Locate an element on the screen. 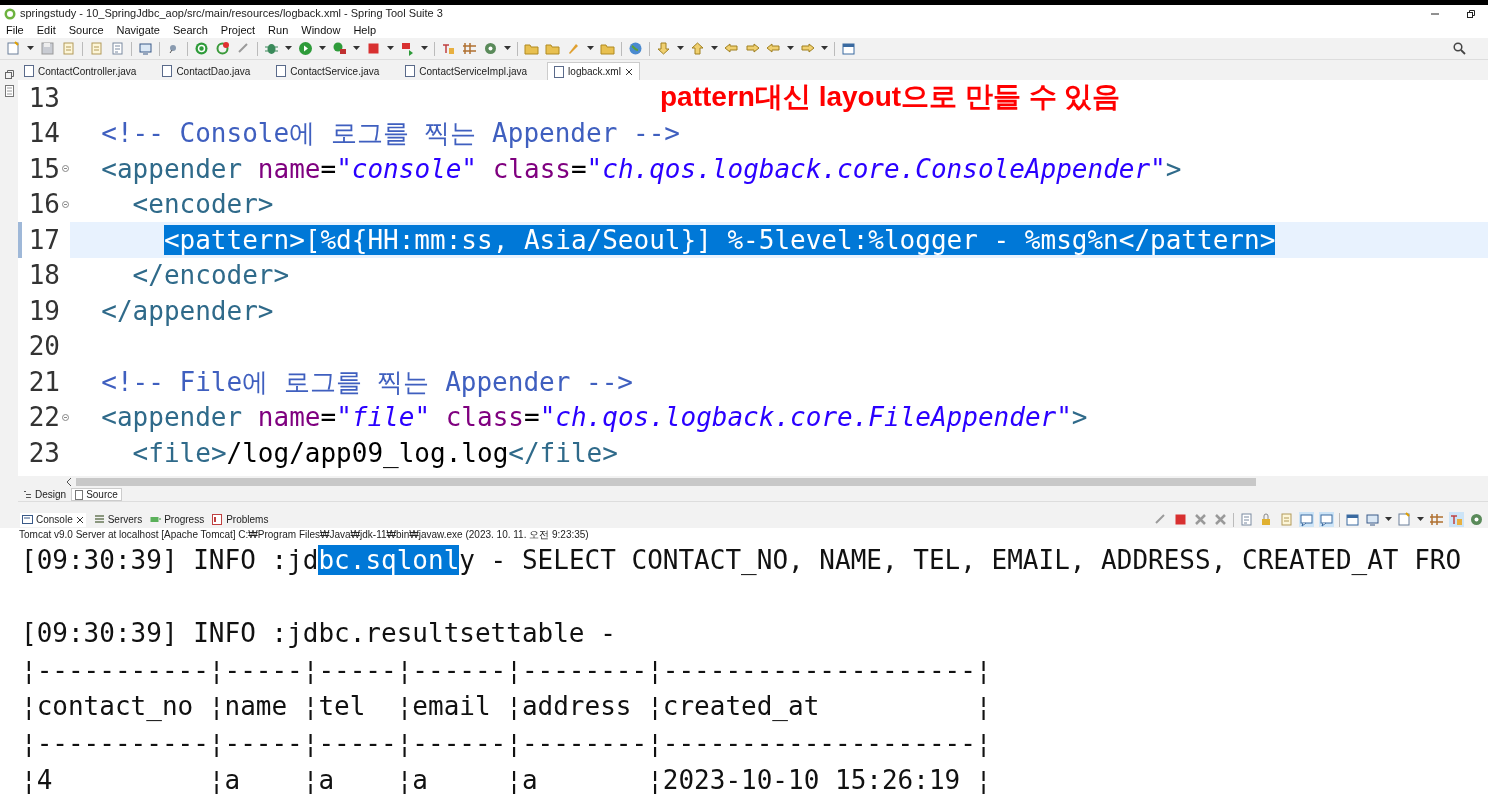 The width and height of the screenshot is (1488, 809). line-number: 16 is located at coordinates (43, 204).